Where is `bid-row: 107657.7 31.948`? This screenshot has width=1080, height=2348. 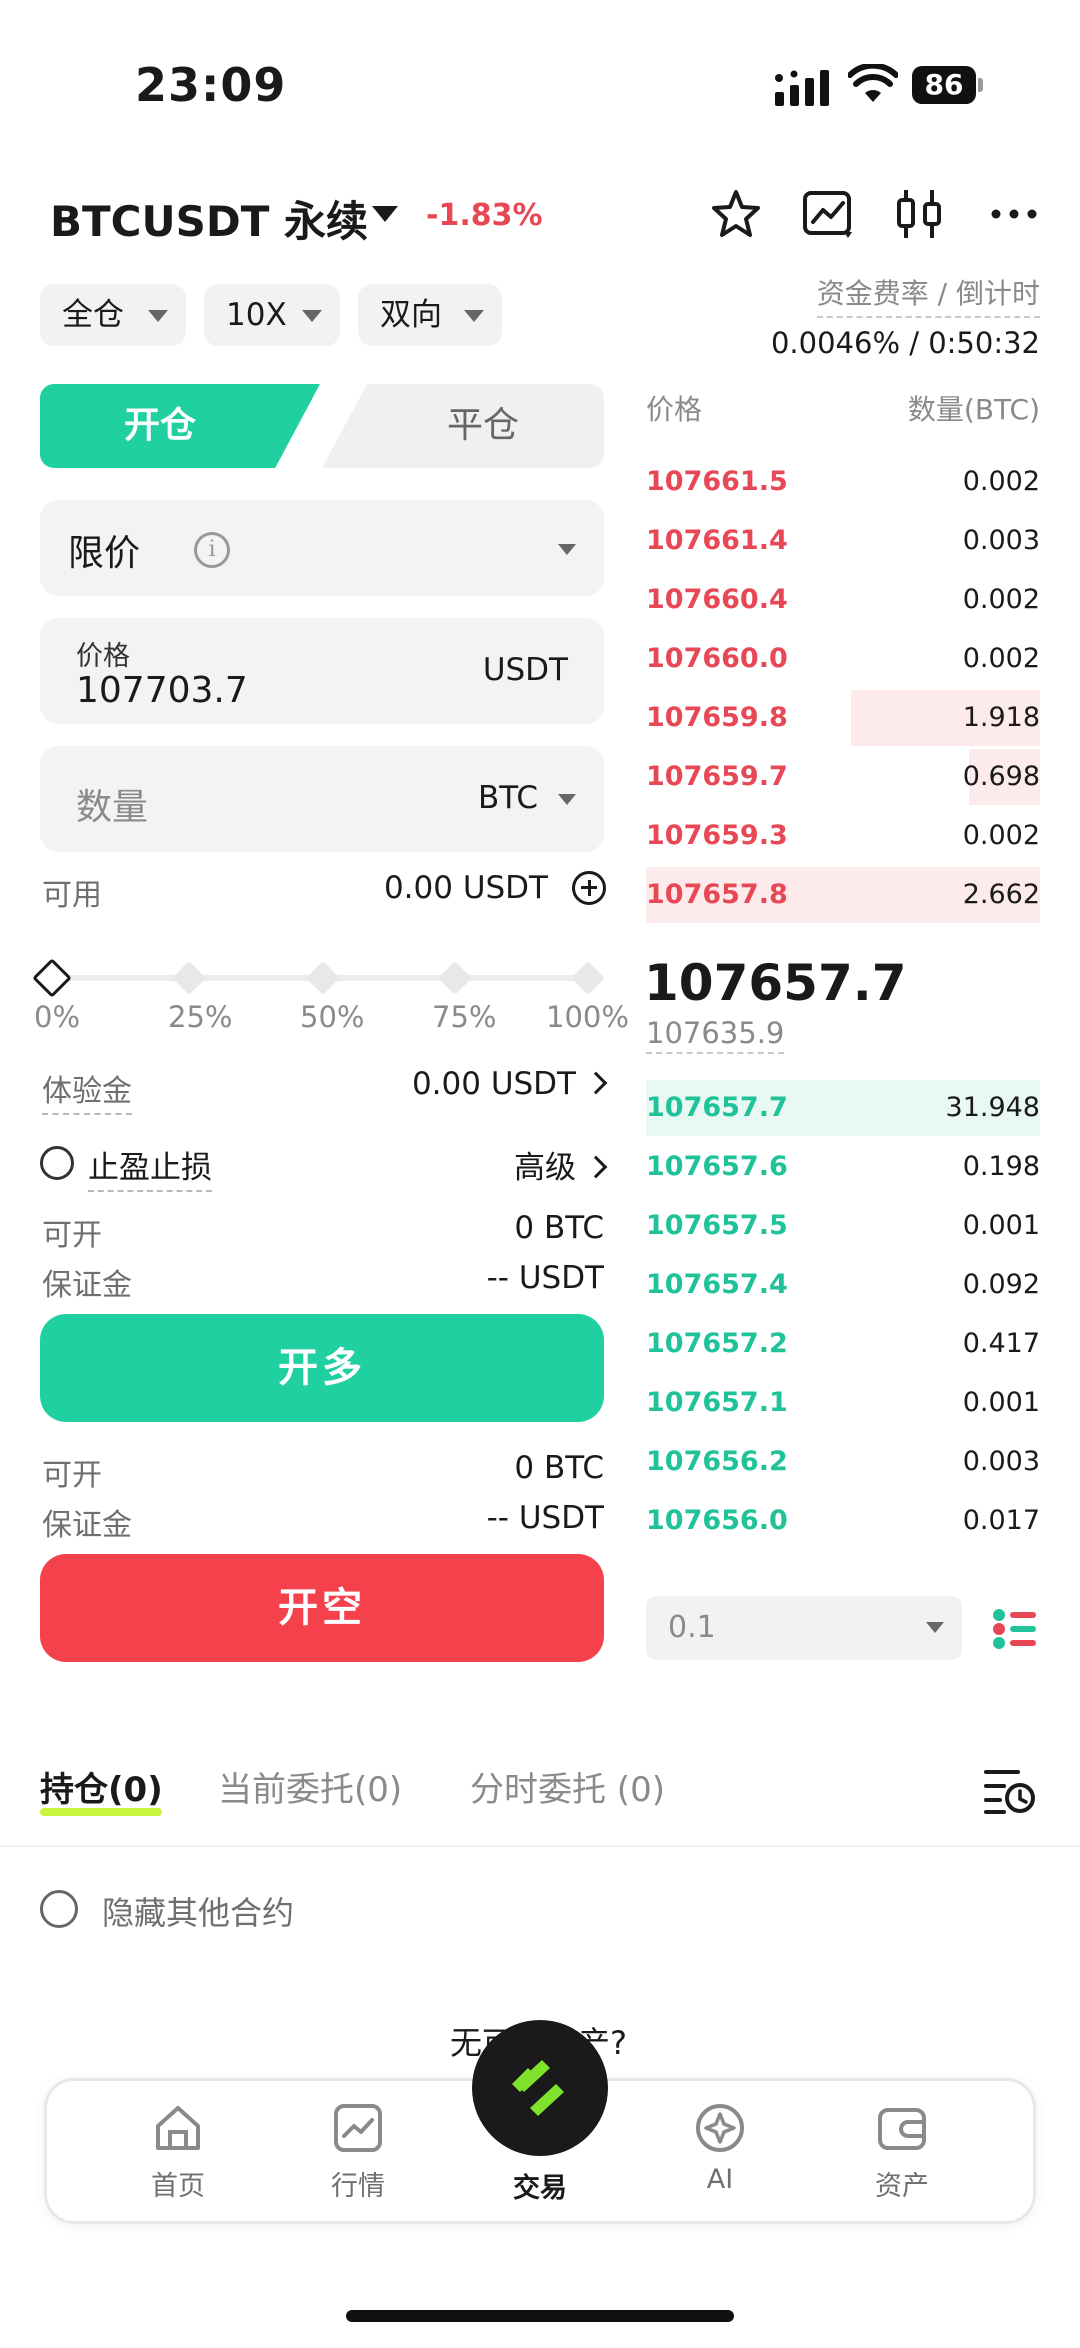 bid-row: 107657.7 31.948 is located at coordinates (843, 1108).